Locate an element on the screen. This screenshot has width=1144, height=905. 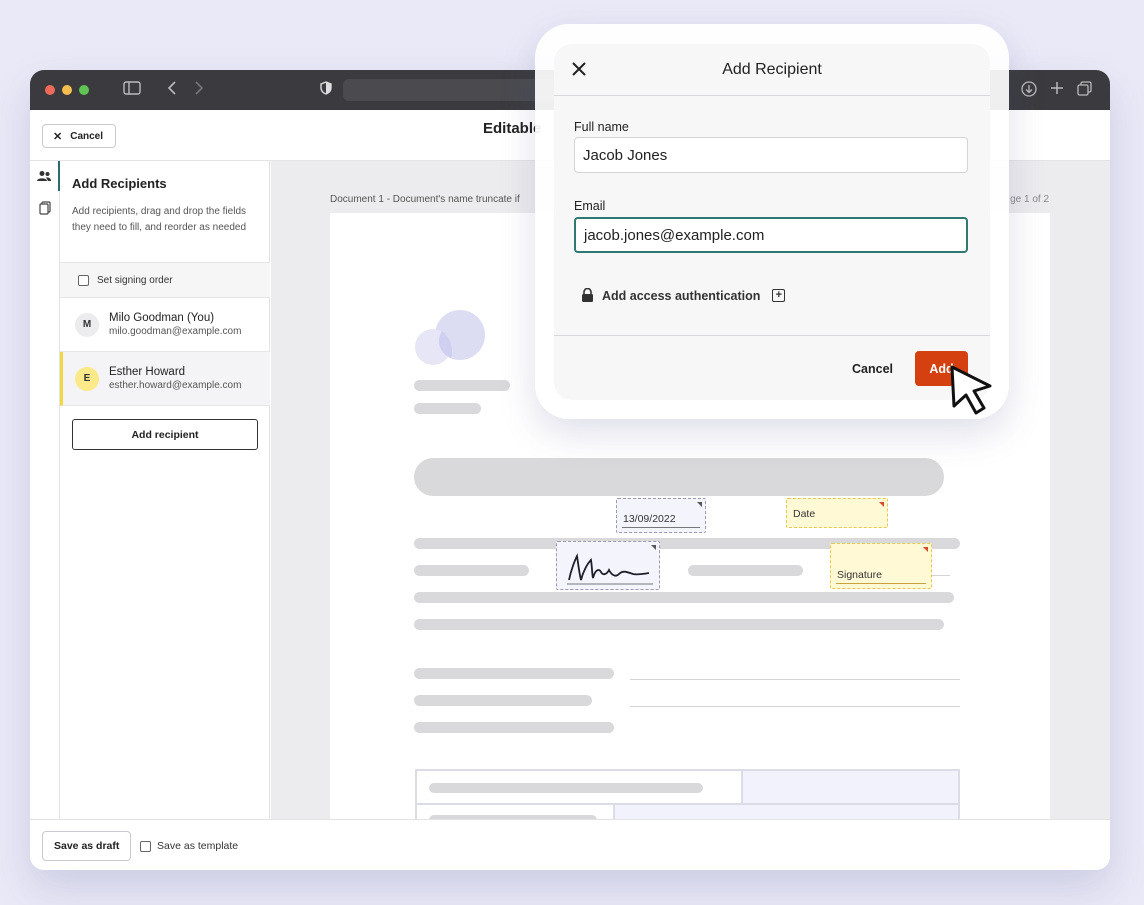
dialog-header: Add Recipient is located at coordinates (772, 70).